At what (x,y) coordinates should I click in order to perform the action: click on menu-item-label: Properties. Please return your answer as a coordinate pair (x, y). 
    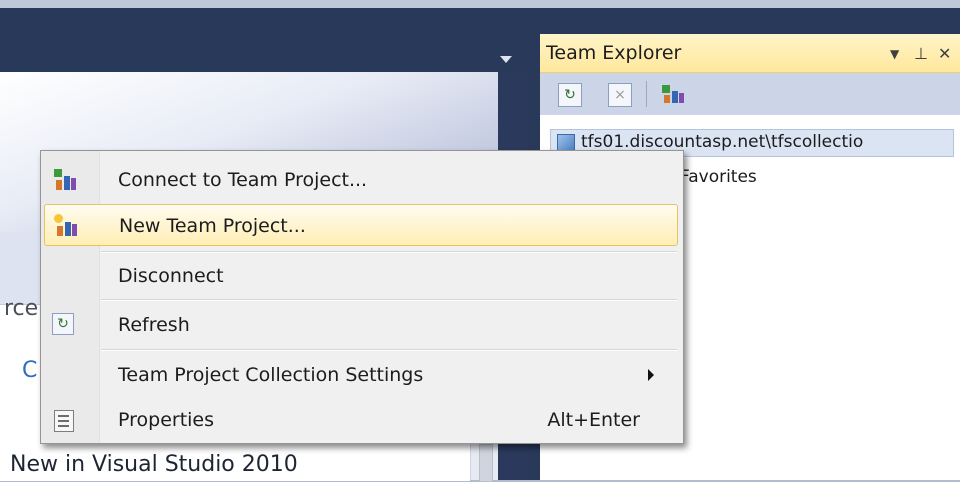
    Looking at the image, I should click on (166, 420).